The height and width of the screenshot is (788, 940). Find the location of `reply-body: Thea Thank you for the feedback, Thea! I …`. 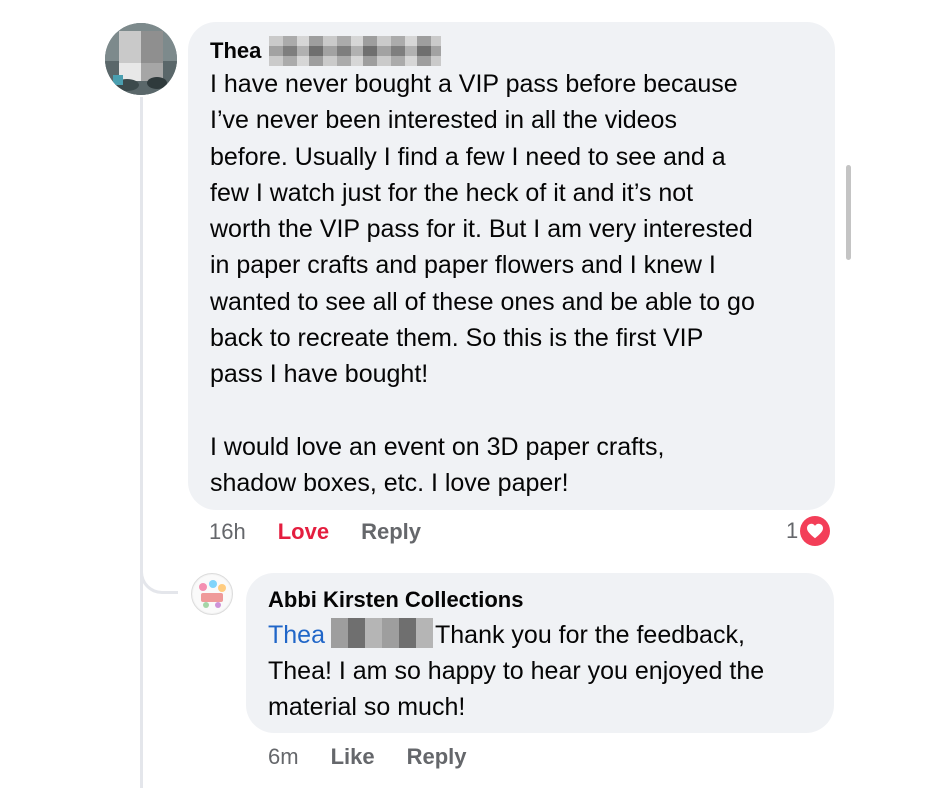

reply-body: Thea Thank you for the feedback, Thea! I … is located at coordinates (540, 671).